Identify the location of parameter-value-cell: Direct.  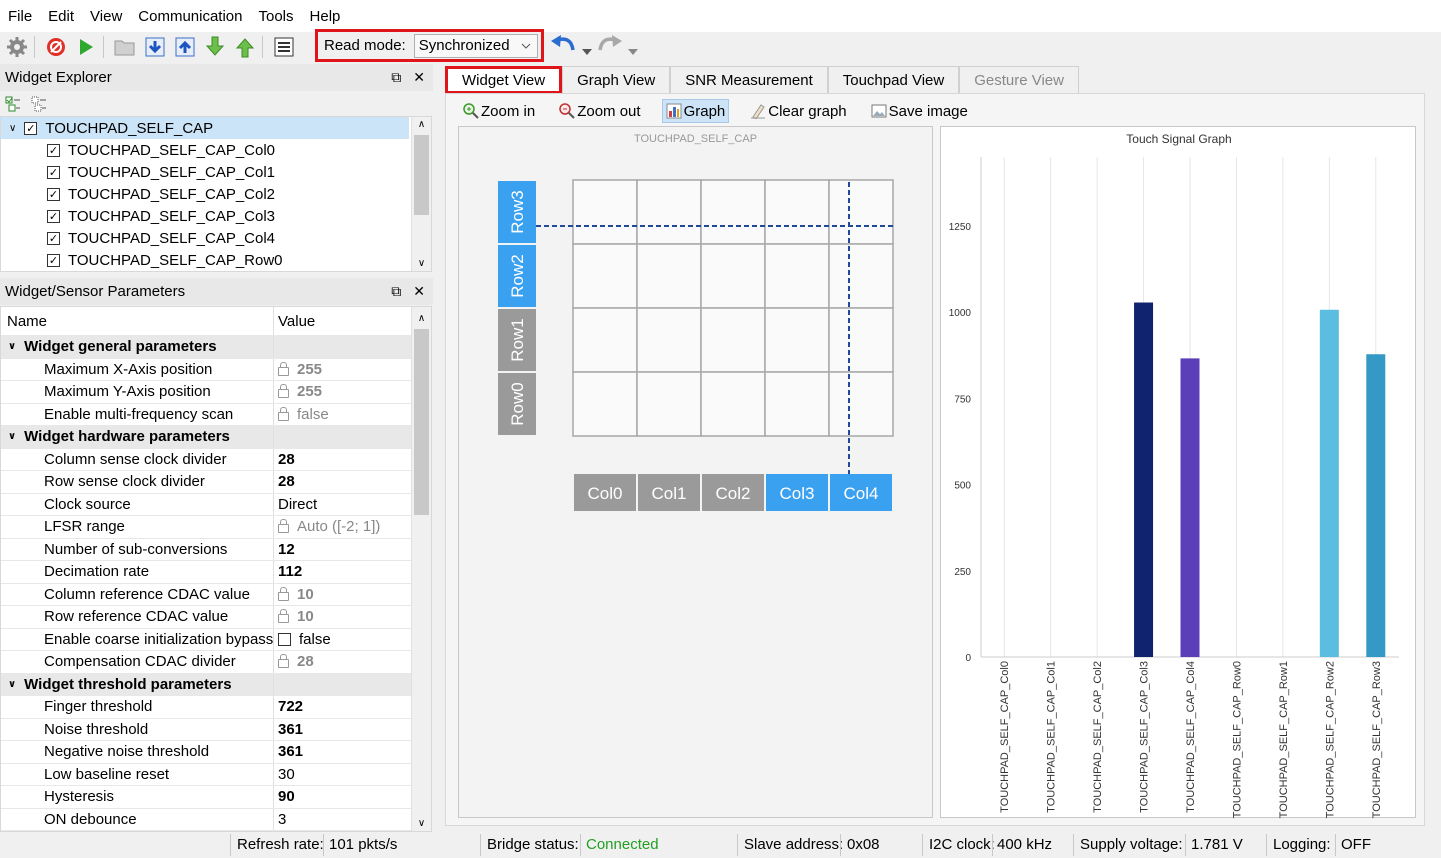
(295, 505).